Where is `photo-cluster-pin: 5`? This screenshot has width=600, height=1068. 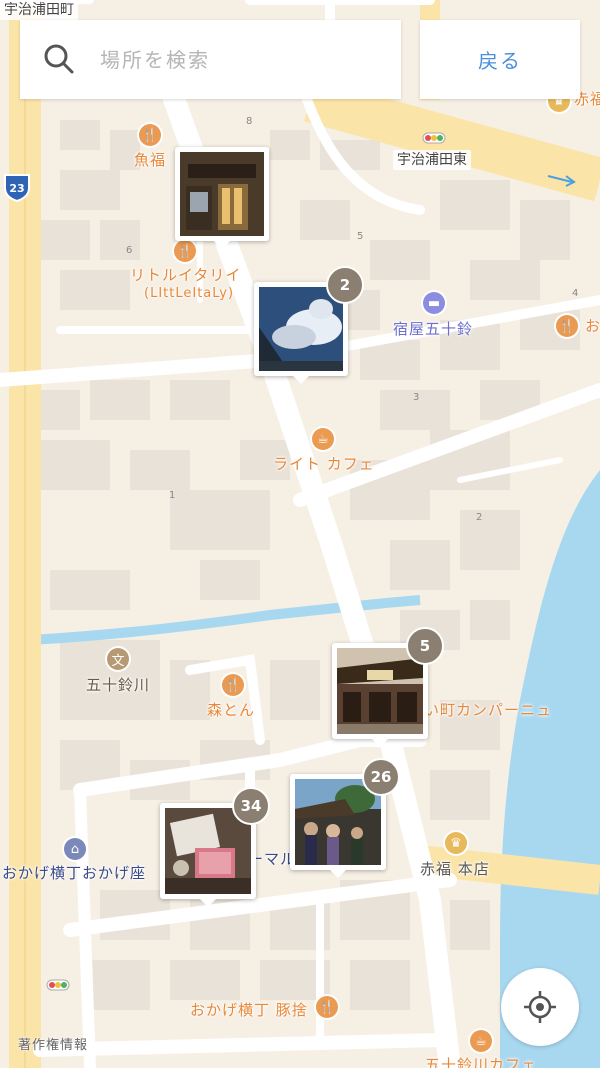 photo-cluster-pin: 5 is located at coordinates (388, 687).